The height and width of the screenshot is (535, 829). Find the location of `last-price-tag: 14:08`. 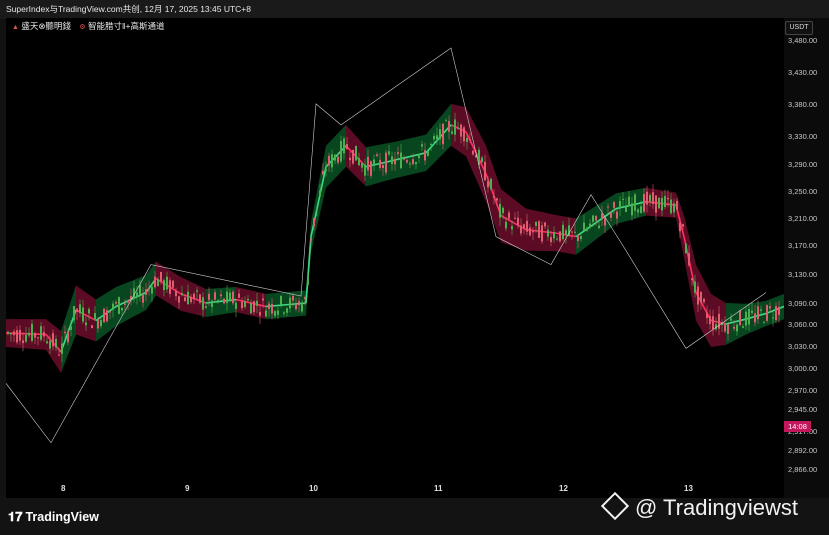

last-price-tag: 14:08 is located at coordinates (797, 426).